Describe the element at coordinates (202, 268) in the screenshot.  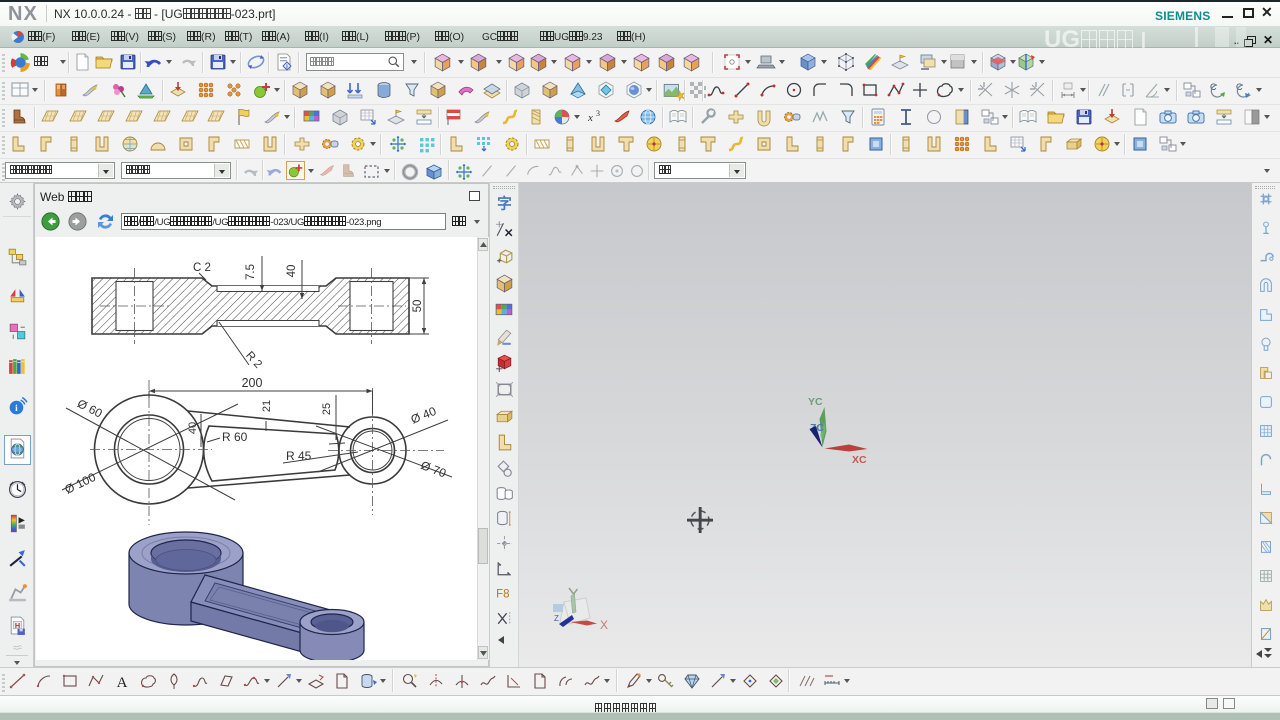
I see `svg-text: C 2` at that location.